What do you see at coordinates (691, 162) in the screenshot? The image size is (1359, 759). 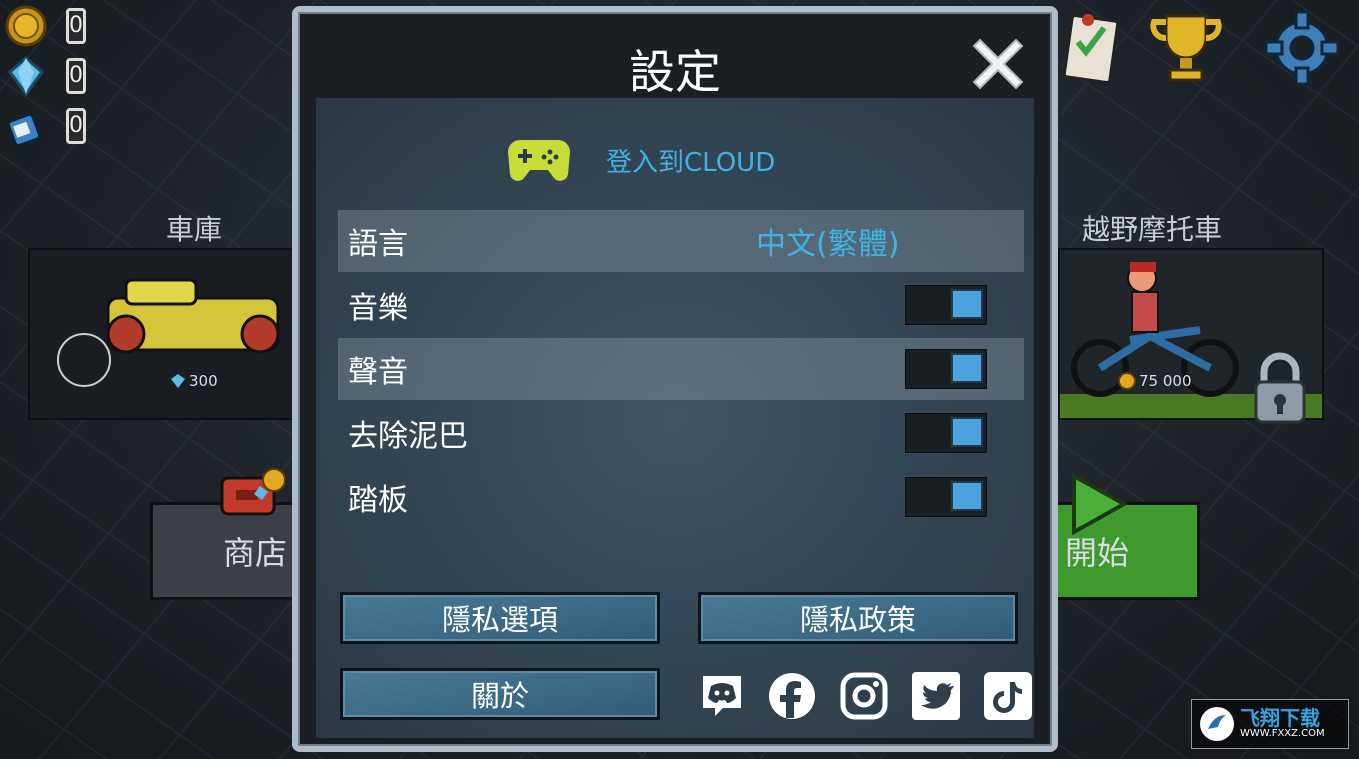 I see `cloud-login-label: 登入到CLOUD` at bounding box center [691, 162].